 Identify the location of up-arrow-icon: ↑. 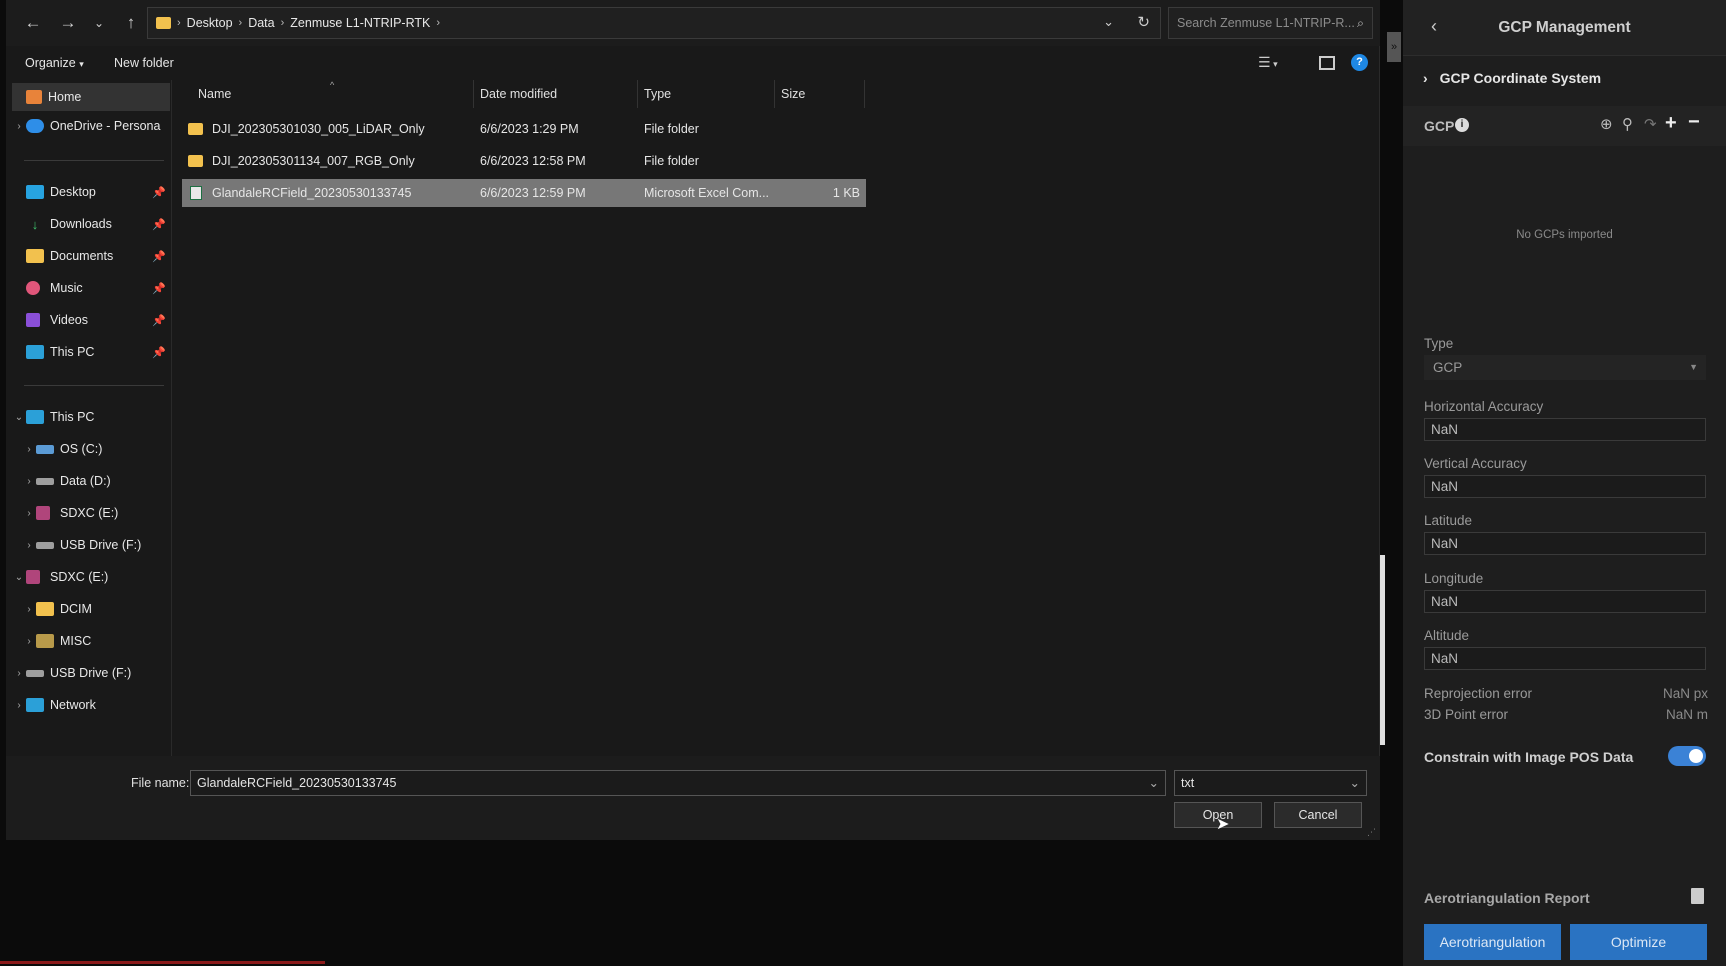
(131, 23).